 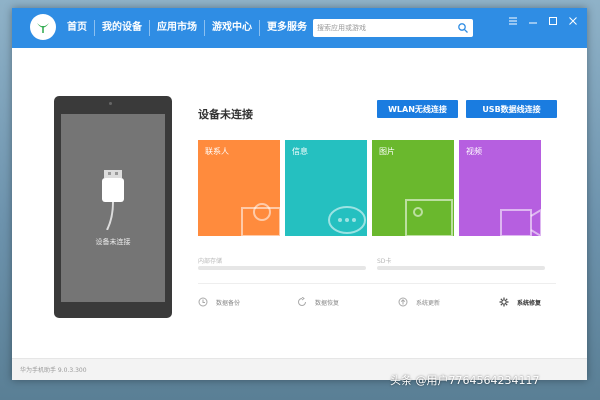 I want to click on action-label: 数据备份, so click(x=228, y=303).